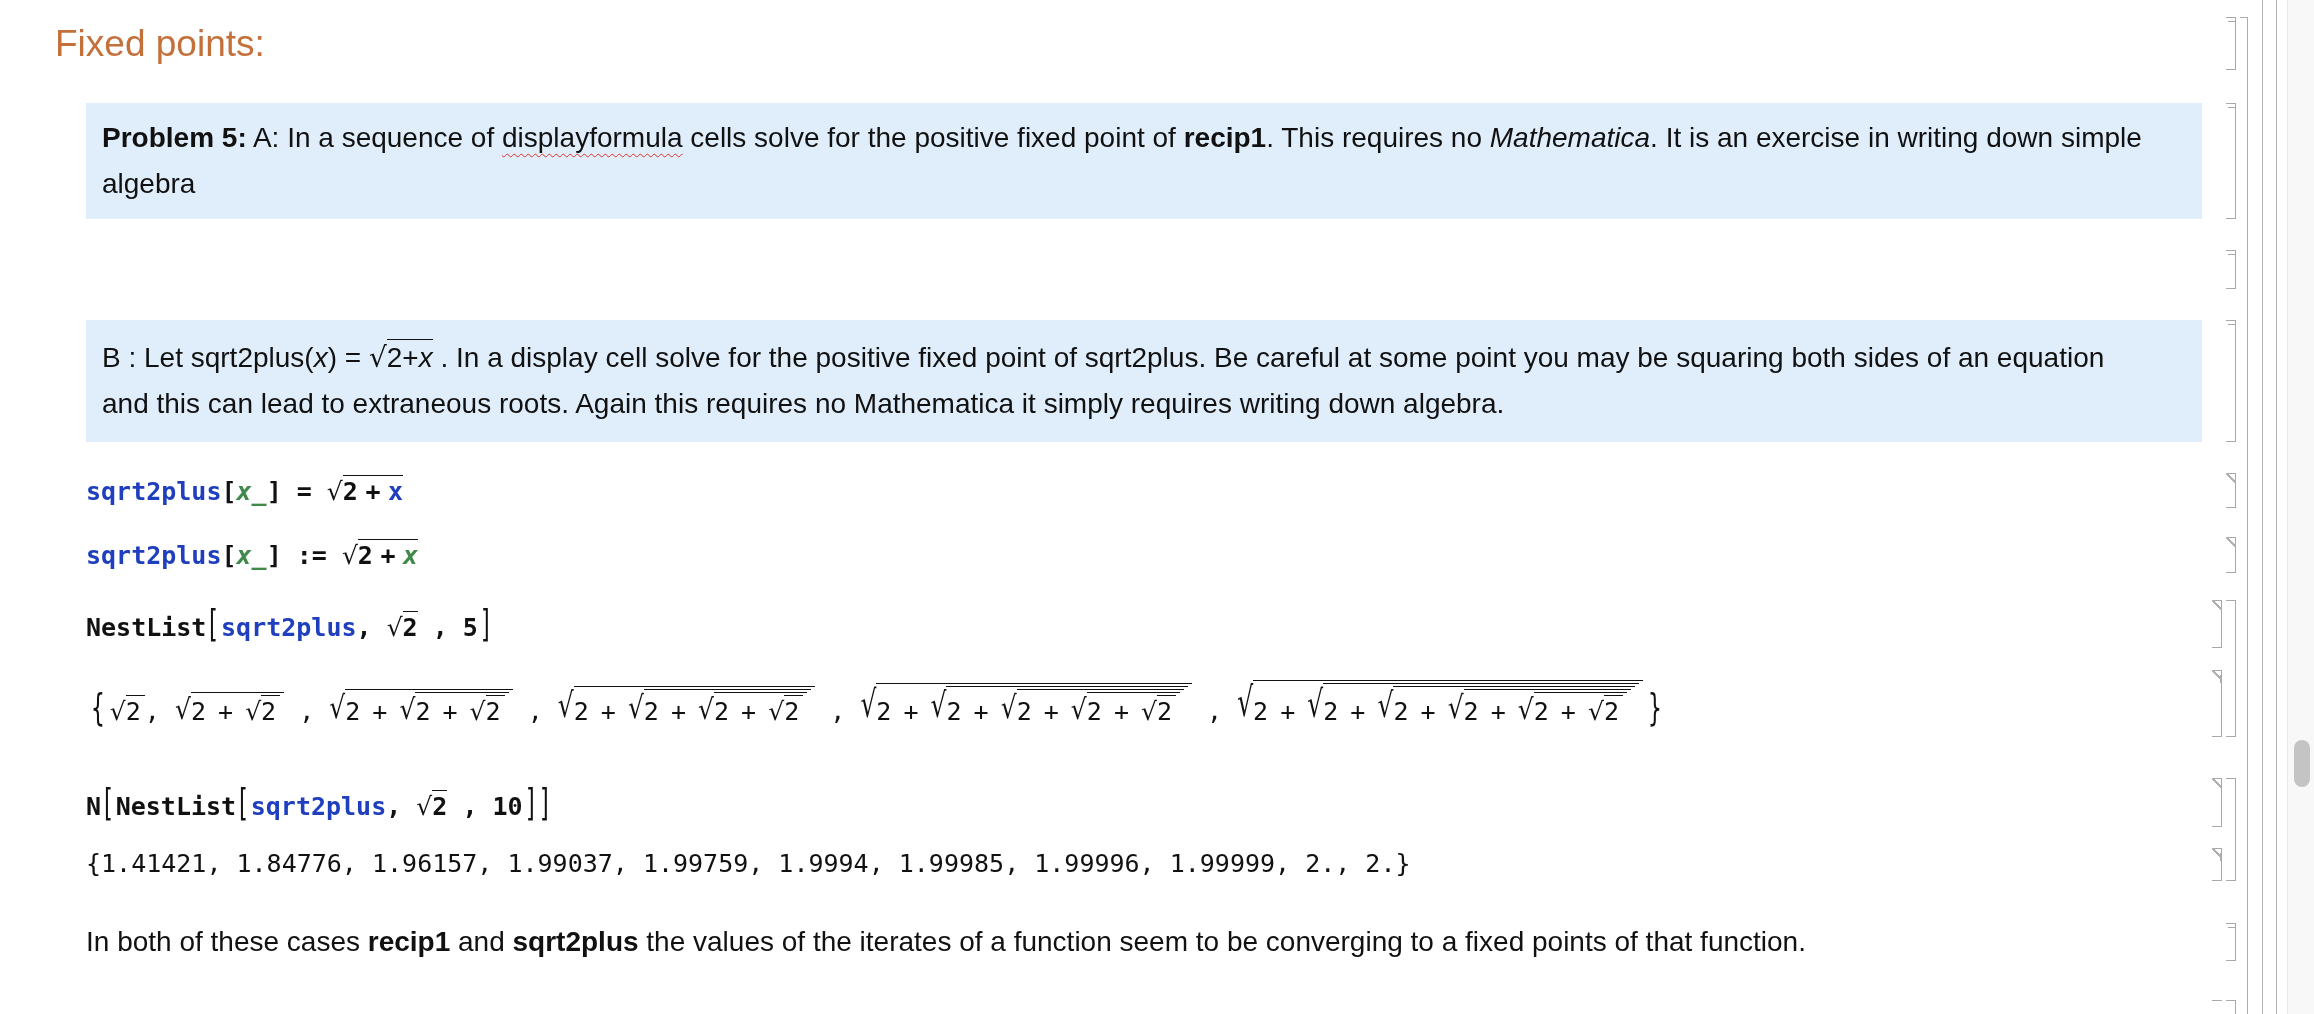  Describe the element at coordinates (946, 942) in the screenshot. I see `paragraph-text: In both of these cases recip1 and sqrt2plus the values of the iterates of a function seem to be converging to a fixed points of that function.` at that location.